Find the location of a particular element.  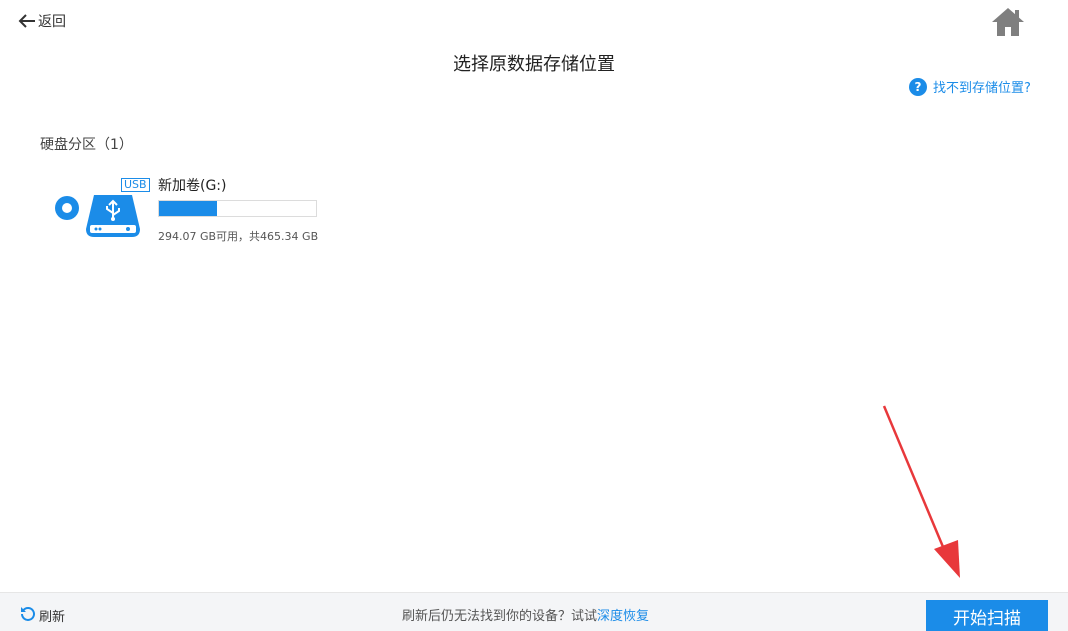

arrow-left-icon is located at coordinates (27, 21).